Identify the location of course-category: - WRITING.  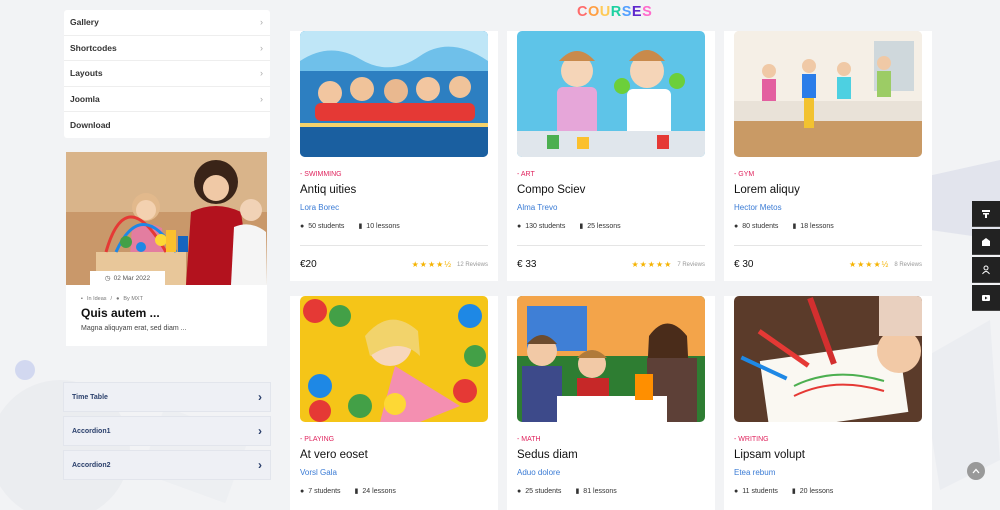
(751, 439).